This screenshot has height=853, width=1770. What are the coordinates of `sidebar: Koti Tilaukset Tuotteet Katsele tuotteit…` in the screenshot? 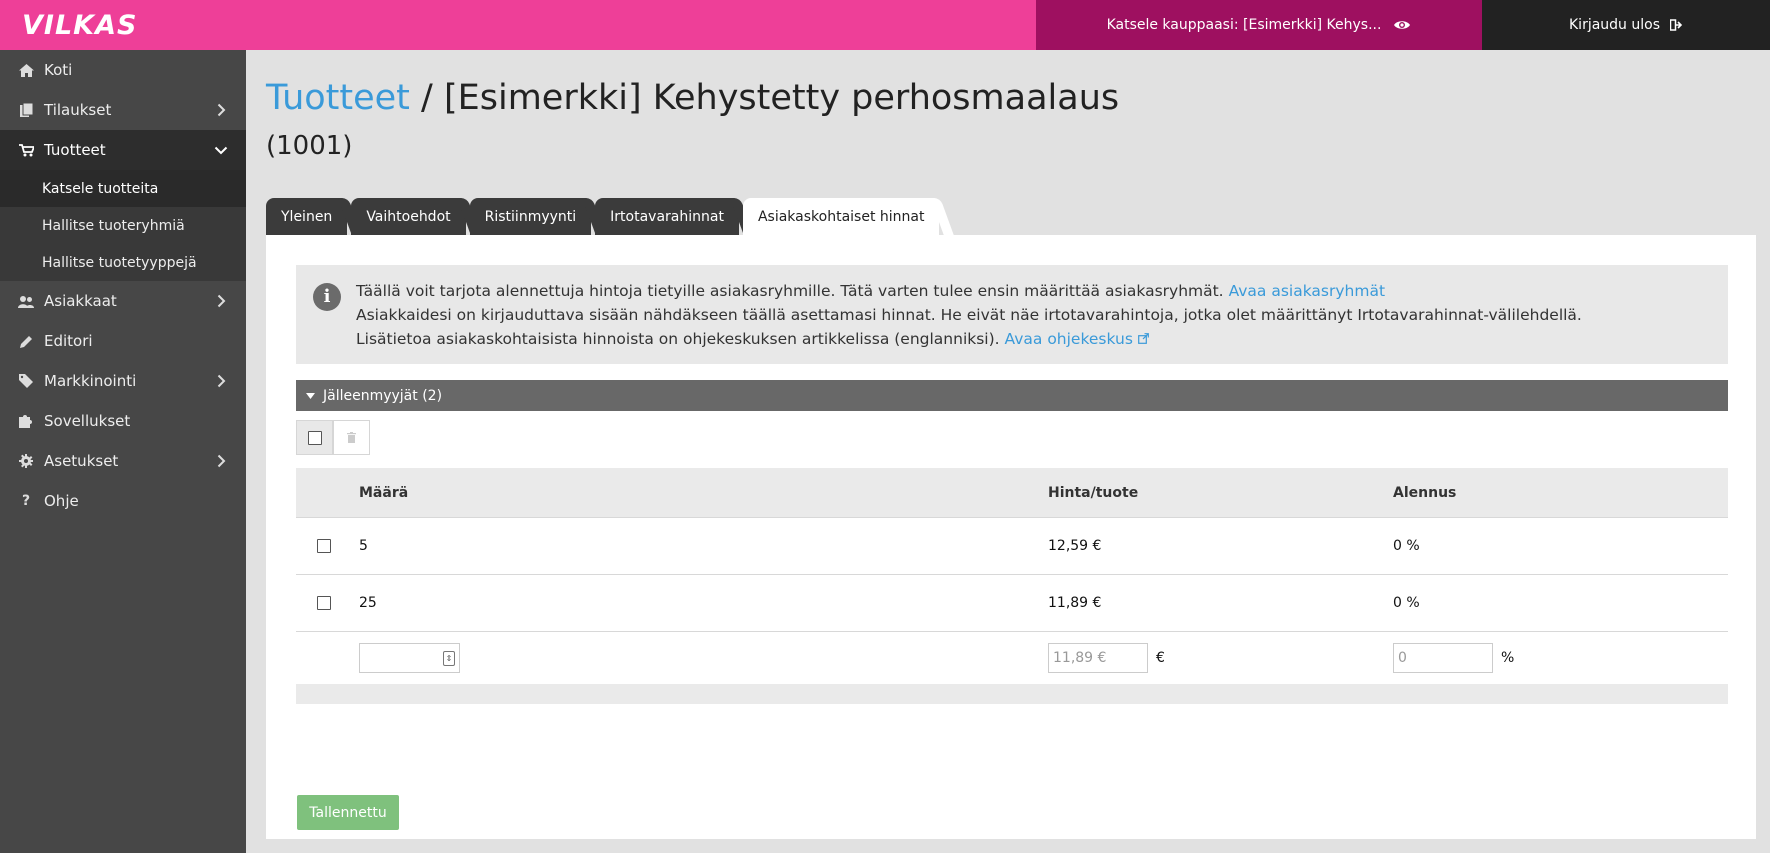 It's located at (123, 451).